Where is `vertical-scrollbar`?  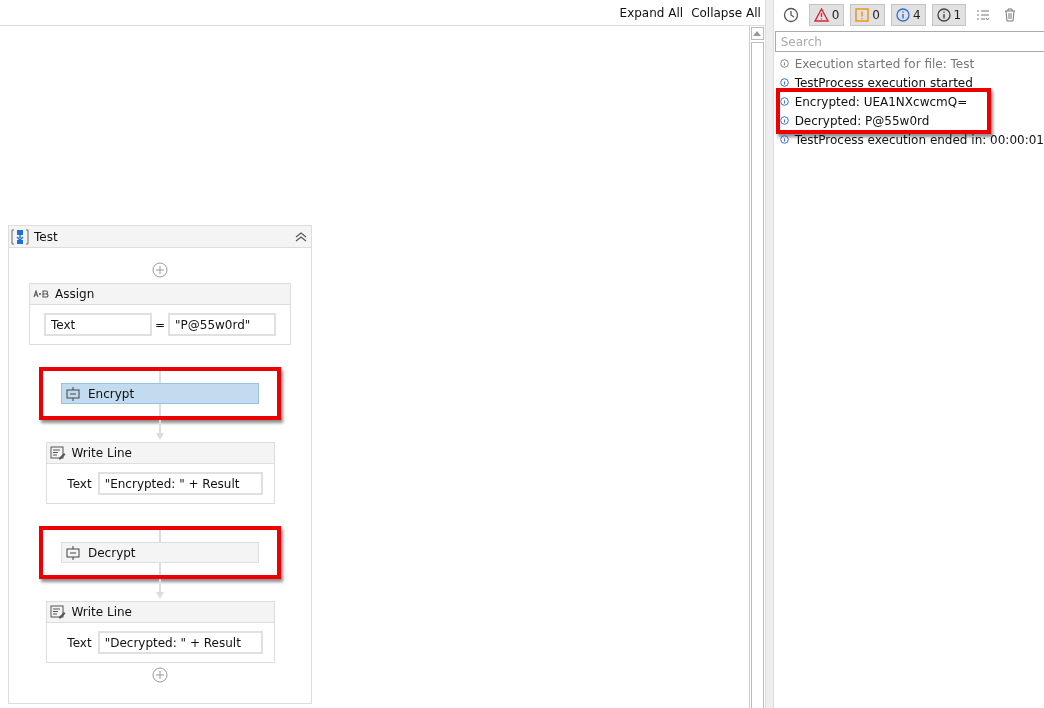
vertical-scrollbar is located at coordinates (756, 367).